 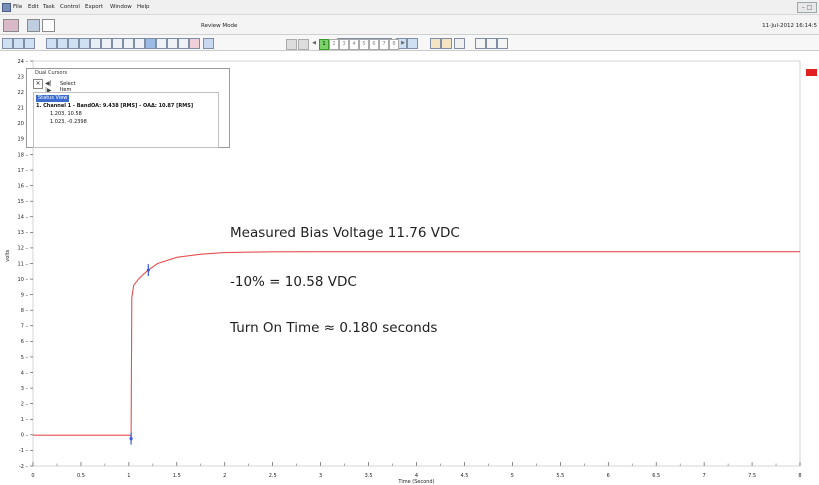 I want to click on turn-on-time-annotation: Turn On Time ≈ 0.180 seconds, so click(x=334, y=328).